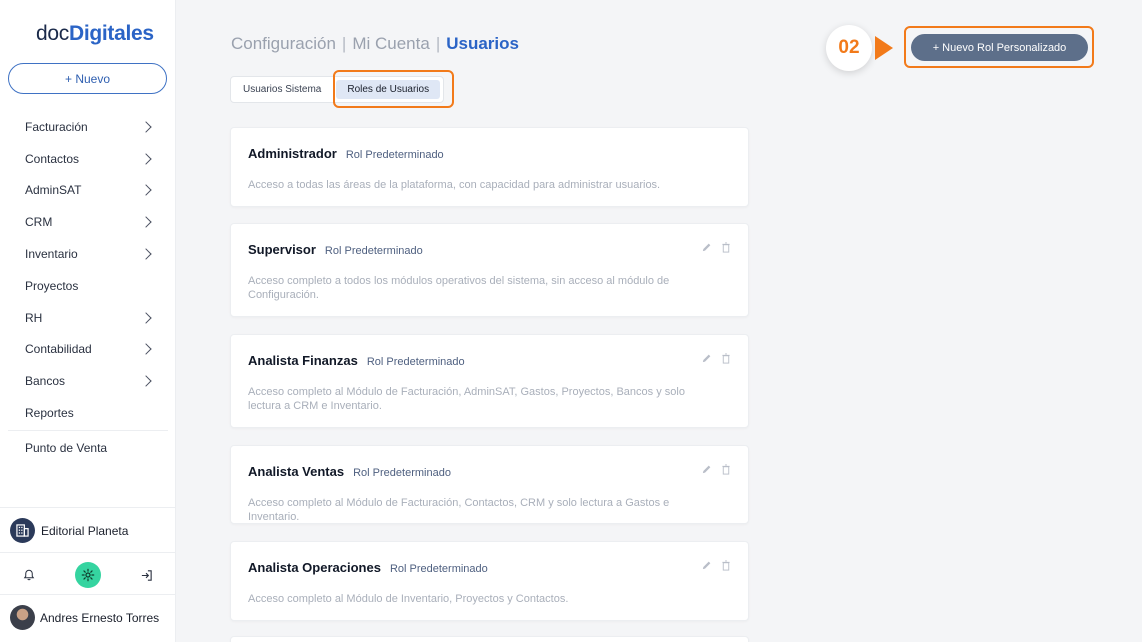 The image size is (1142, 642). I want to click on sidebar-item-contabilidad: Contabilidad, so click(88, 350).